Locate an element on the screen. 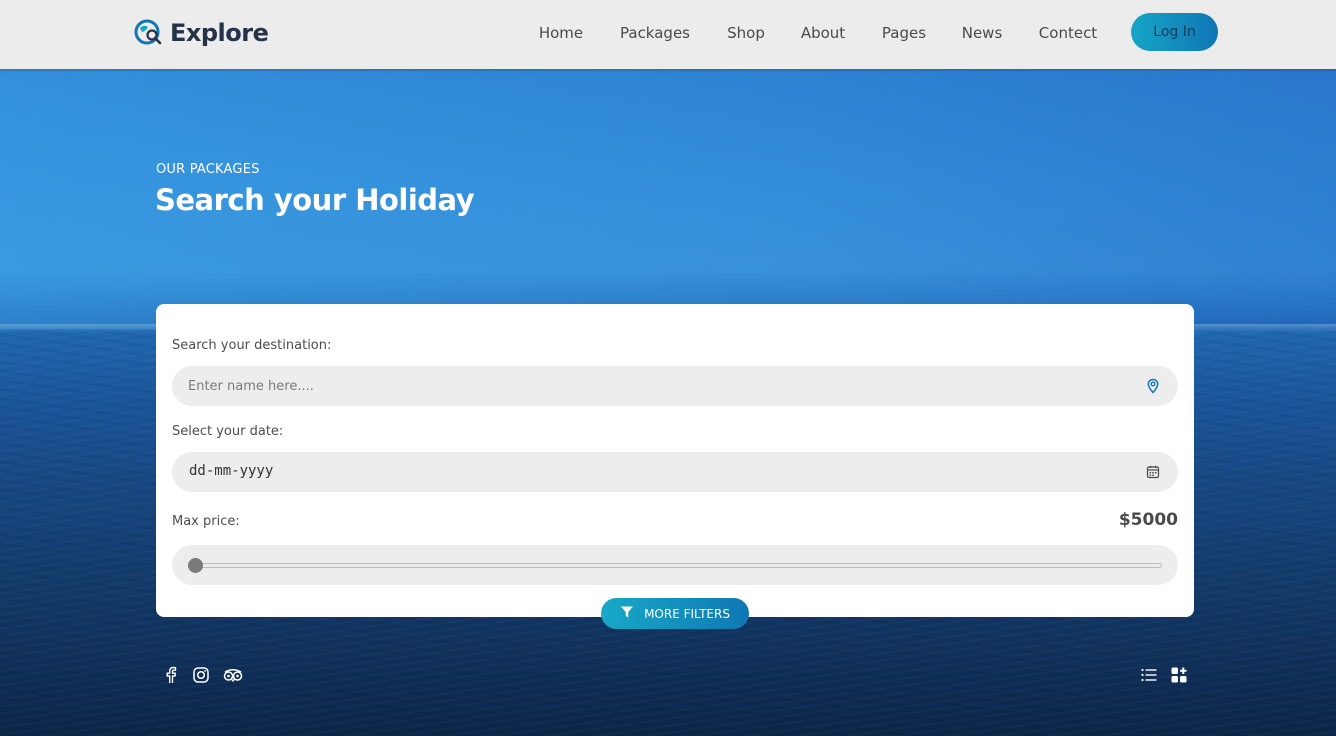 The image size is (1336, 736). view-toggle is located at coordinates (1164, 675).